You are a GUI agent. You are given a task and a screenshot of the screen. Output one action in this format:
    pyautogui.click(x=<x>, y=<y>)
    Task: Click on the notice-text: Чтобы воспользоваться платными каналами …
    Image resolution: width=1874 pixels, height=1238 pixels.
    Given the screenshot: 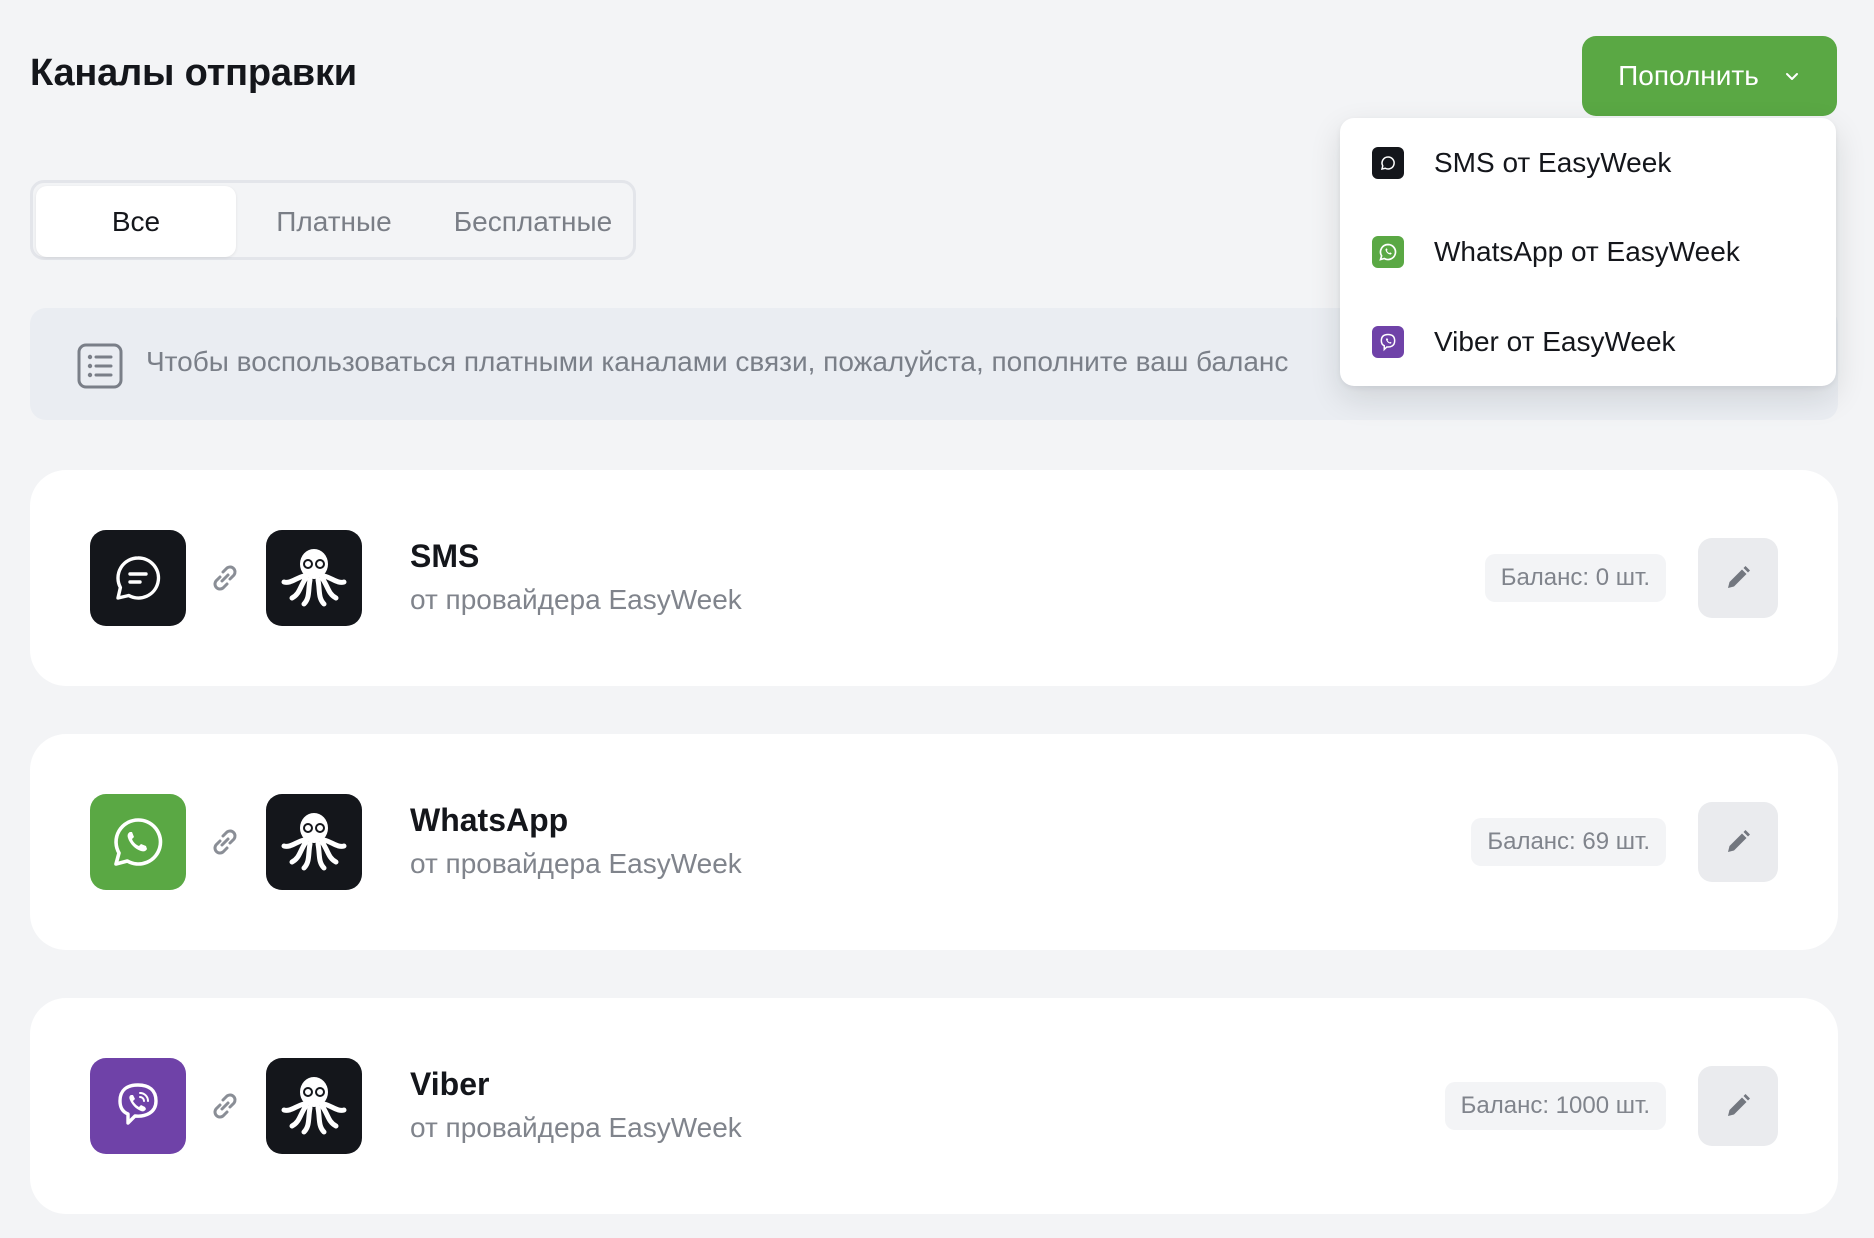 What is the action you would take?
    pyautogui.click(x=717, y=361)
    